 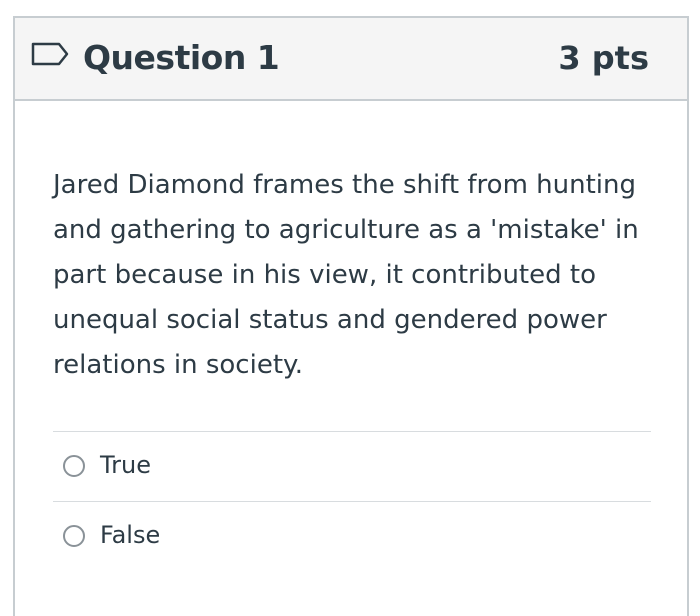 I want to click on answer-option-true: True, so click(x=352, y=466).